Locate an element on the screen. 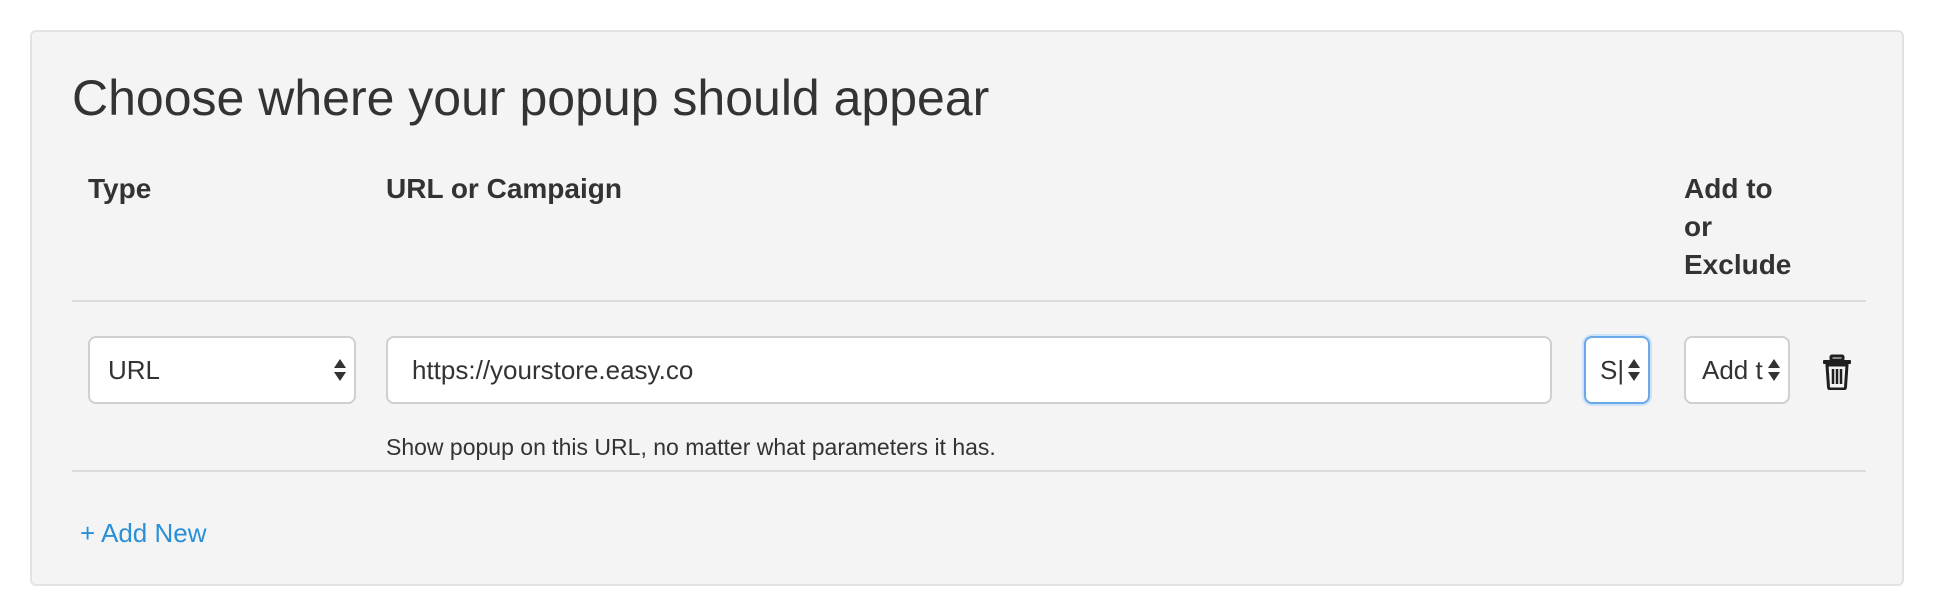  match-type-select: S| is located at coordinates (1617, 370).